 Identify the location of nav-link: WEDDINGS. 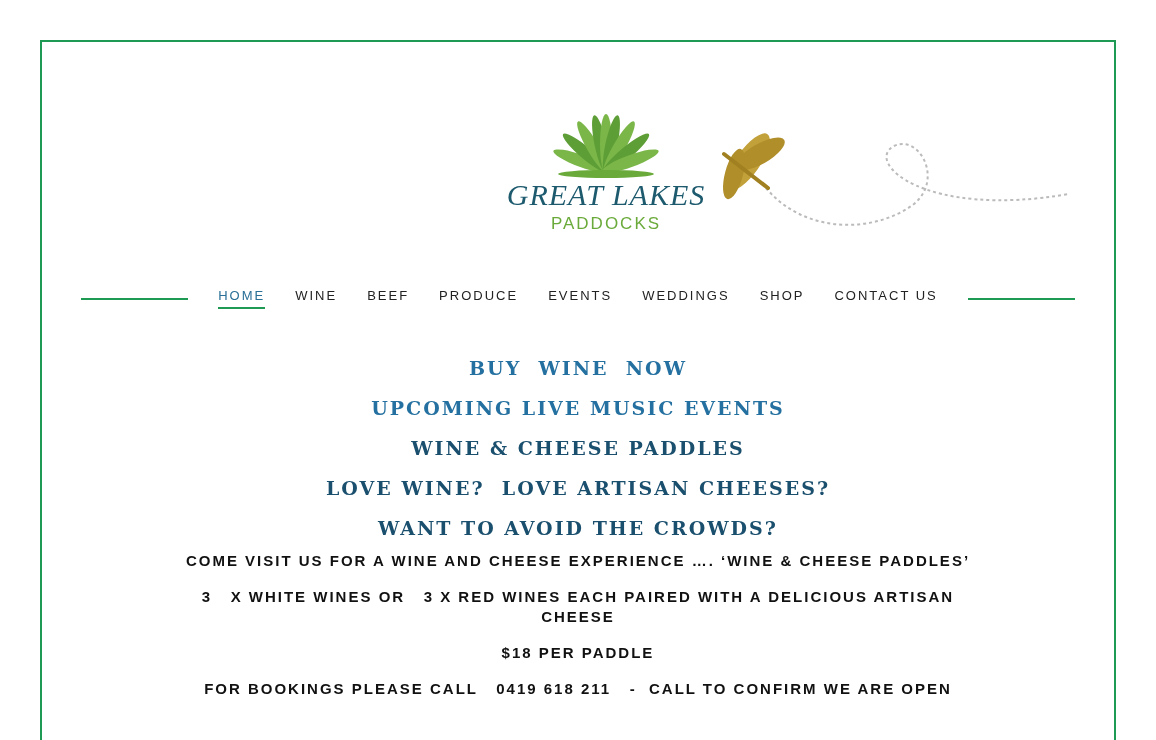
(686, 298).